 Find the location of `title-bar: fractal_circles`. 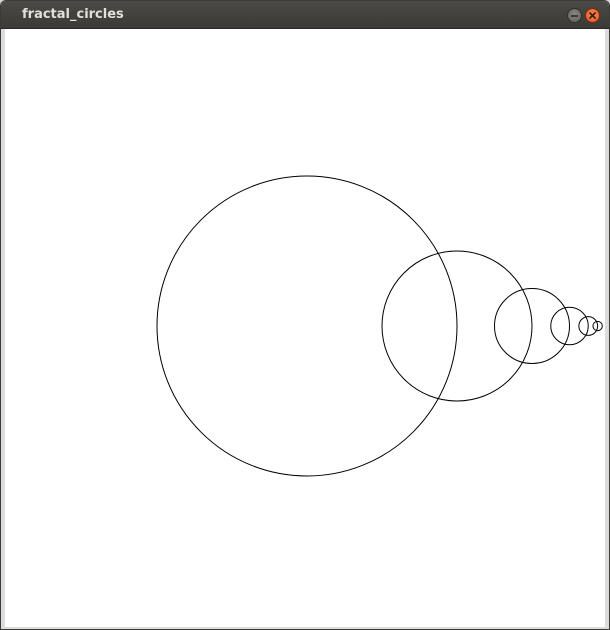

title-bar: fractal_circles is located at coordinates (305, 15).